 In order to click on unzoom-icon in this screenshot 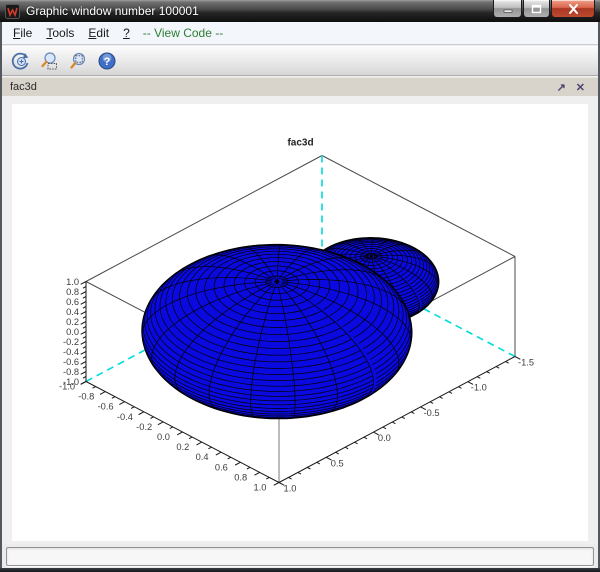, I will do `click(78, 60)`.